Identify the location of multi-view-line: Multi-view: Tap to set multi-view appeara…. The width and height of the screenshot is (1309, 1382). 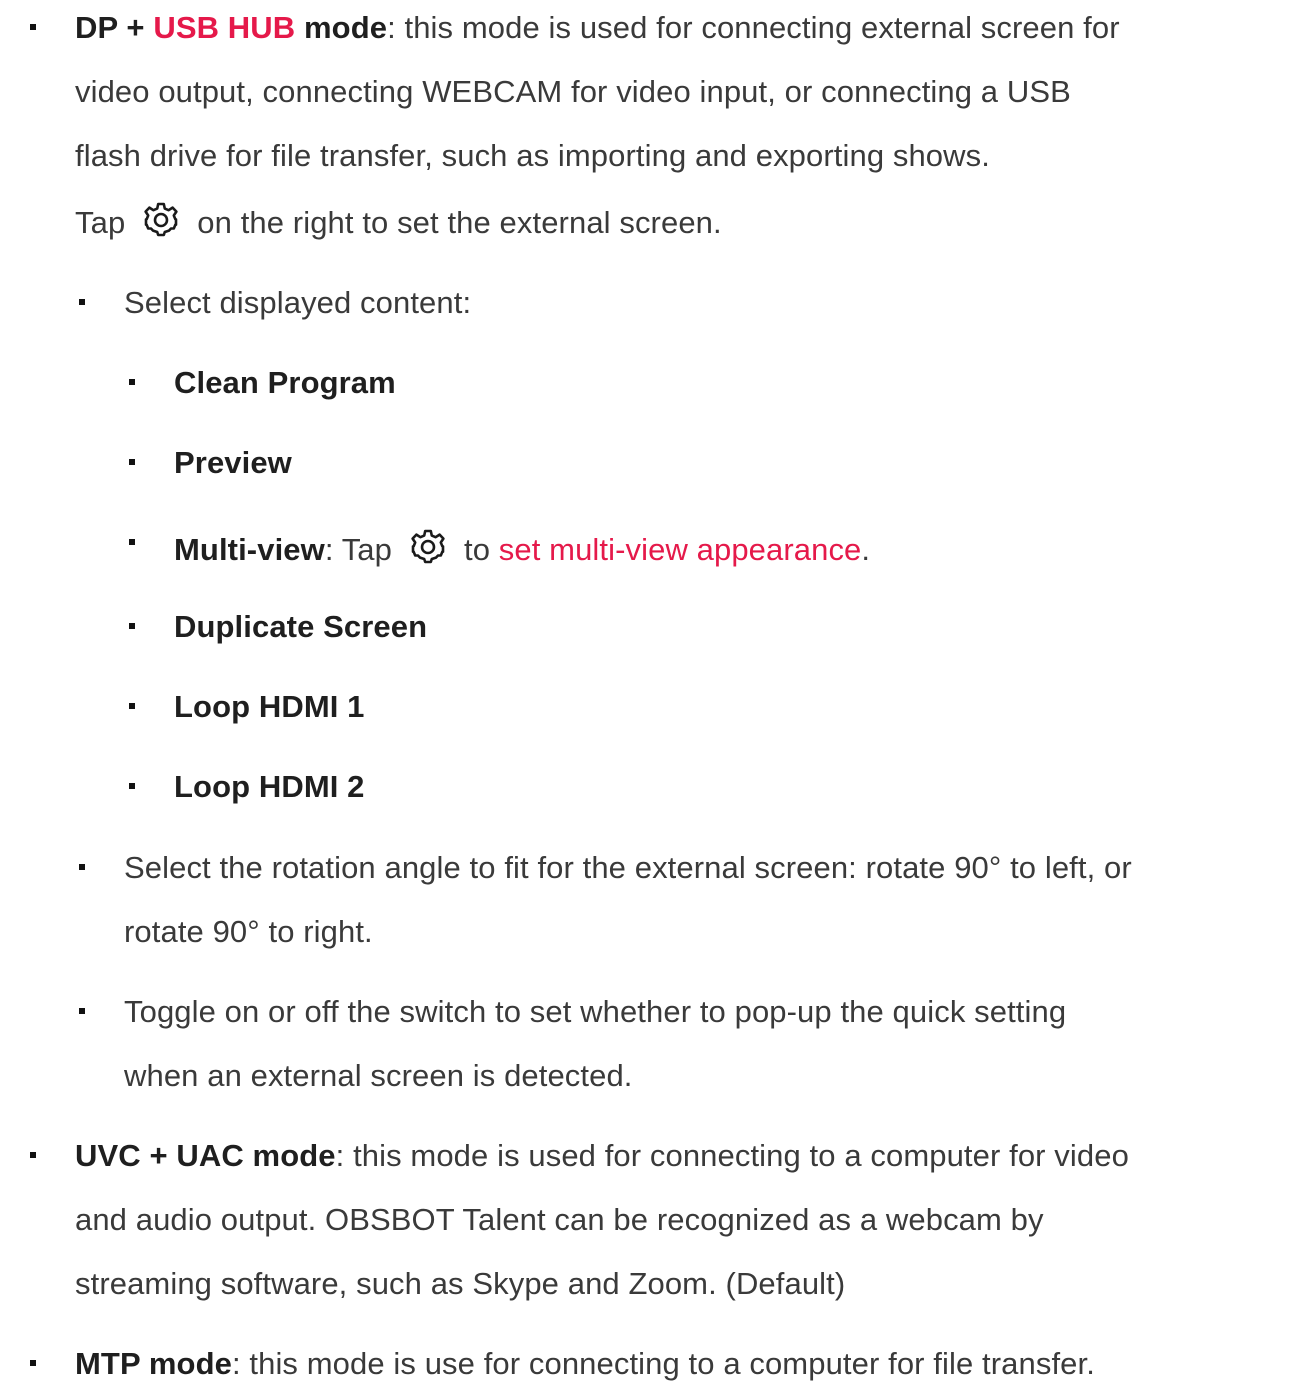
(522, 549).